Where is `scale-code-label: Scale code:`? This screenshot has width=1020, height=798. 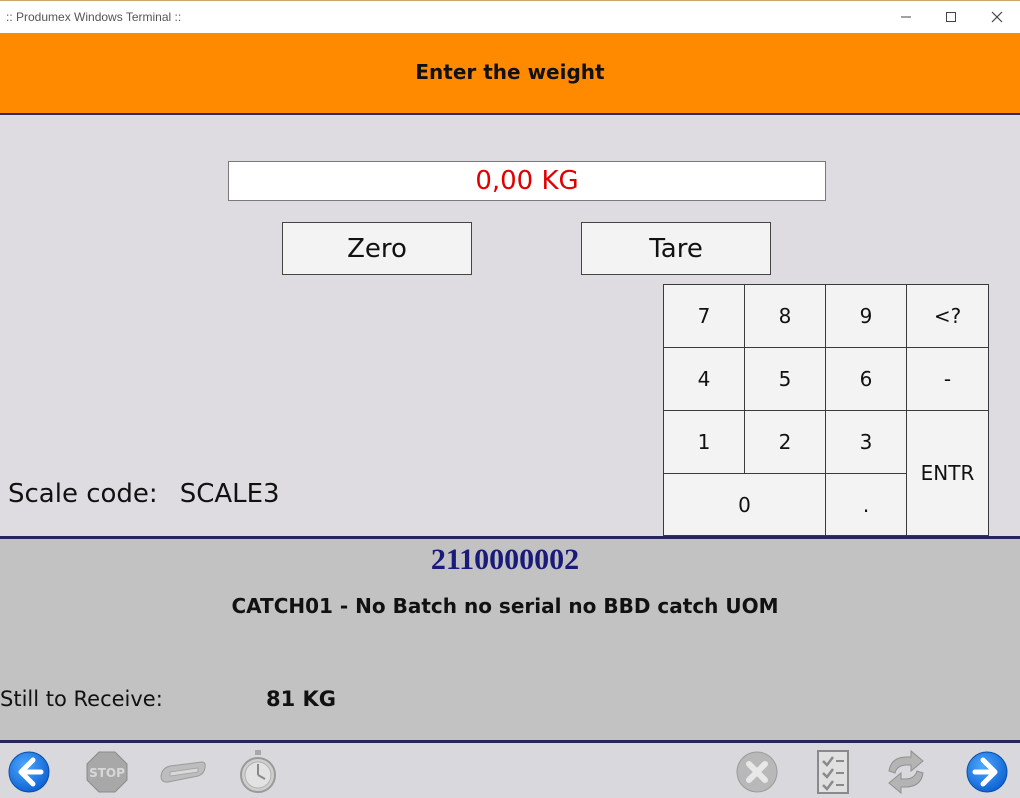 scale-code-label: Scale code: is located at coordinates (83, 494).